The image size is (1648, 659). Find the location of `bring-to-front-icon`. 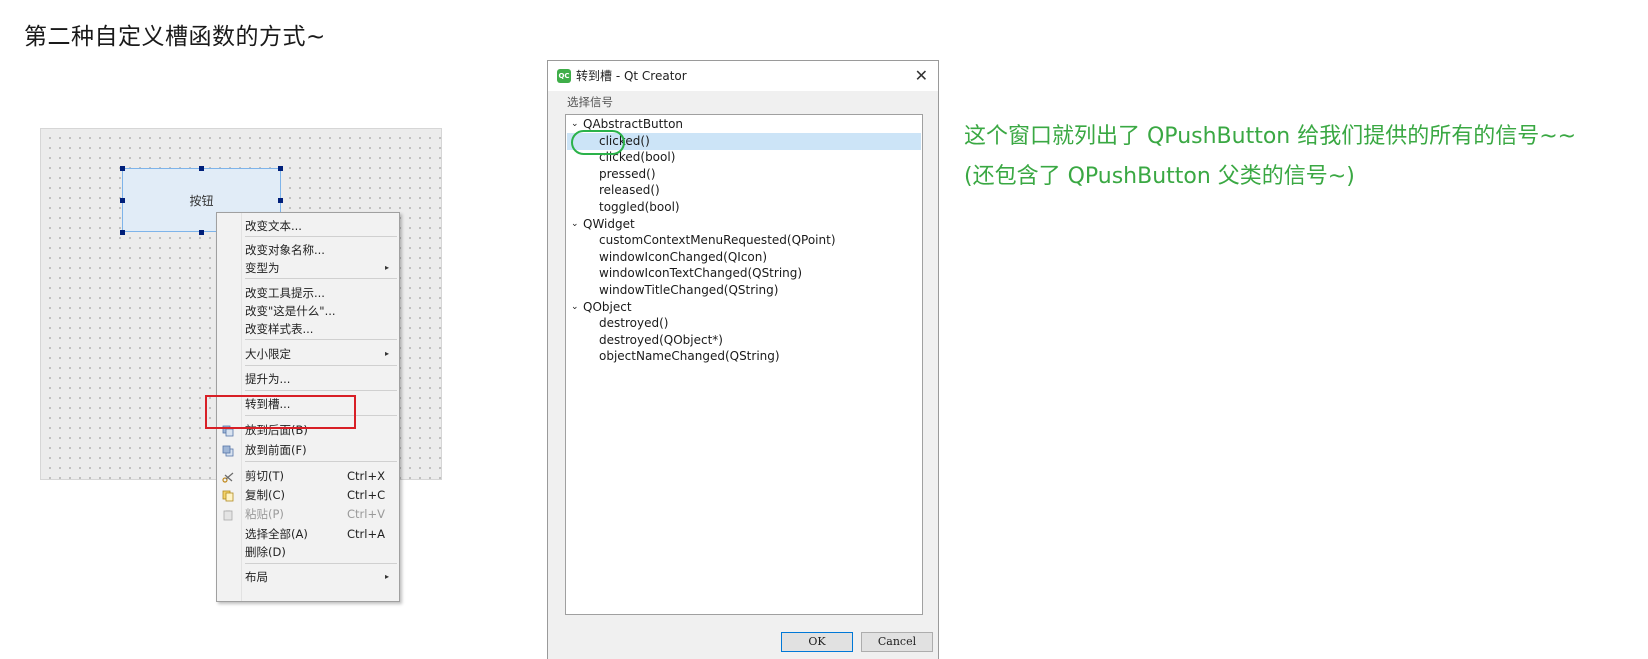

bring-to-front-icon is located at coordinates (228, 450).